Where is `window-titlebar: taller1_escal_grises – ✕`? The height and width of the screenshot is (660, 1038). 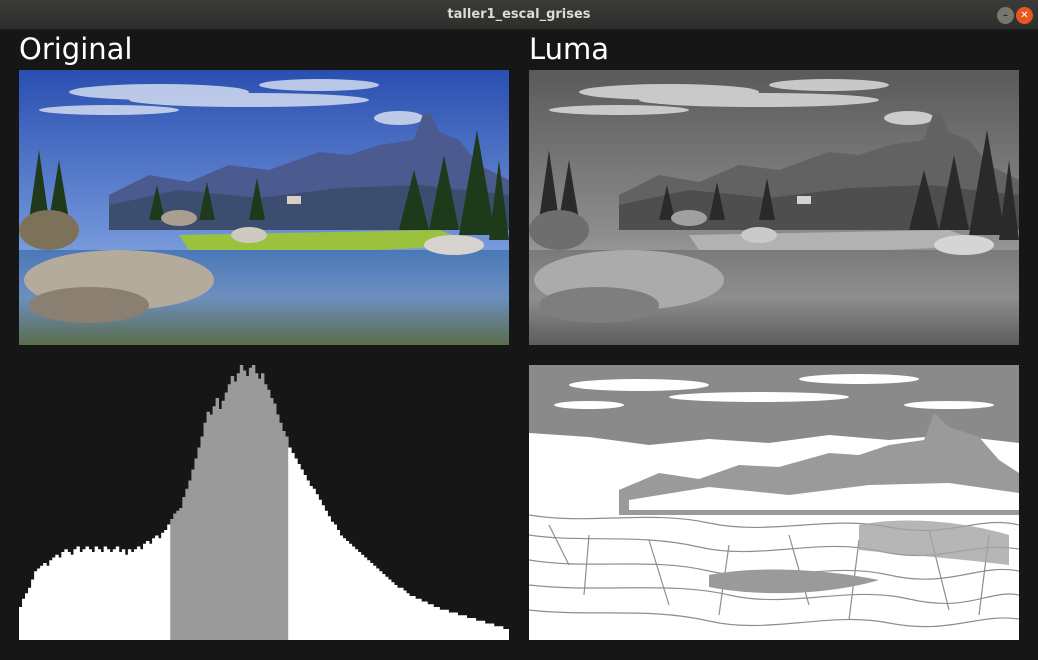 window-titlebar: taller1_escal_grises – ✕ is located at coordinates (519, 15).